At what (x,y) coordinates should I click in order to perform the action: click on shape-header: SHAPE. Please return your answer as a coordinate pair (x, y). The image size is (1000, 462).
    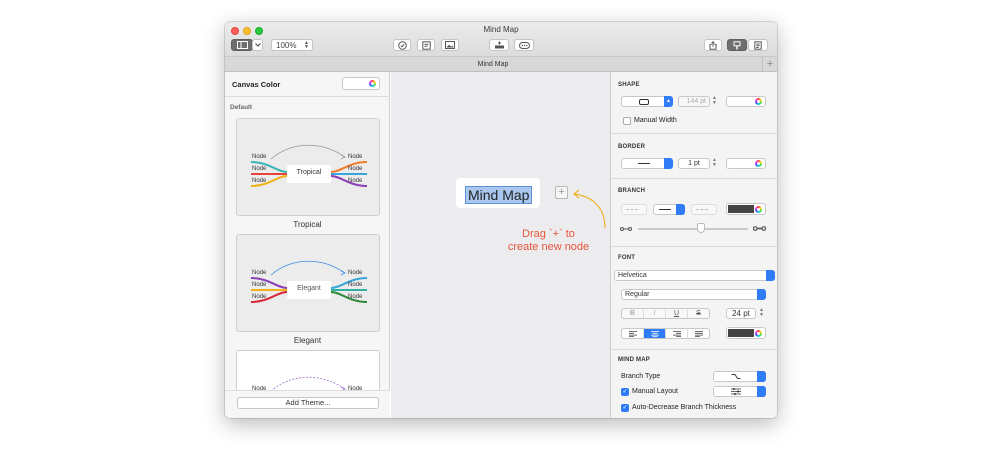
    Looking at the image, I should click on (629, 85).